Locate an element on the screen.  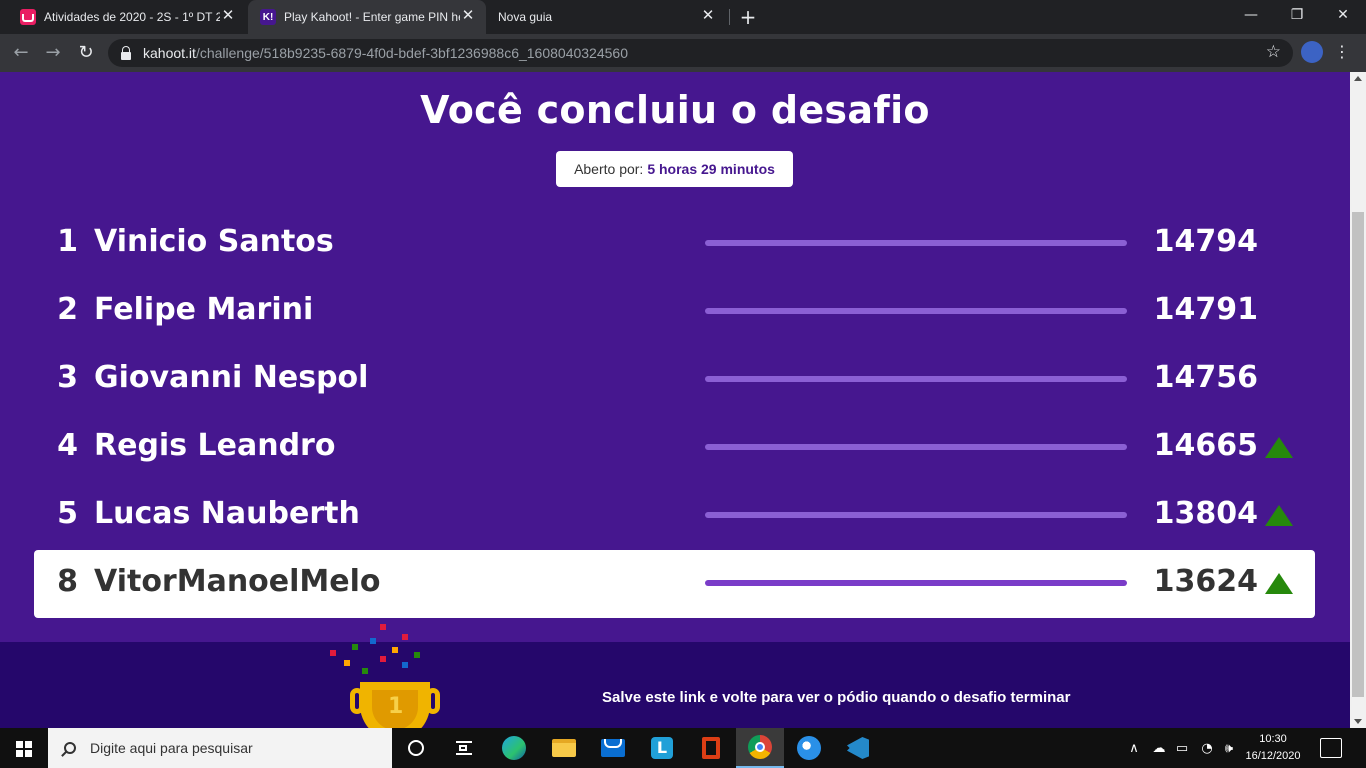
page-title: Você concluiu o desafio is located at coordinates (675, 110).